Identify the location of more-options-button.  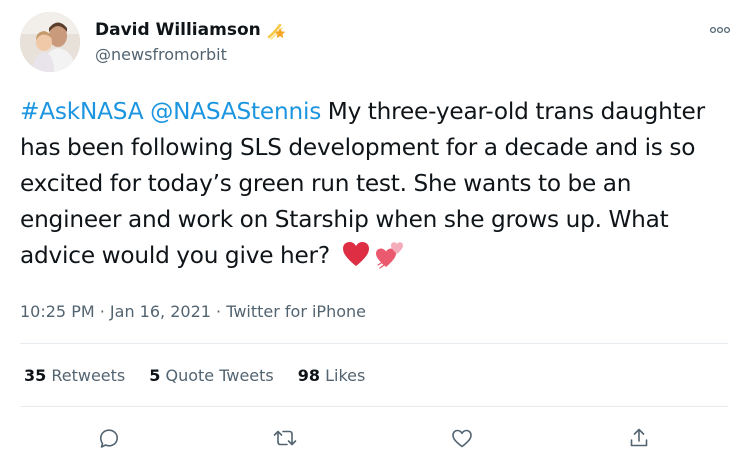
(720, 30).